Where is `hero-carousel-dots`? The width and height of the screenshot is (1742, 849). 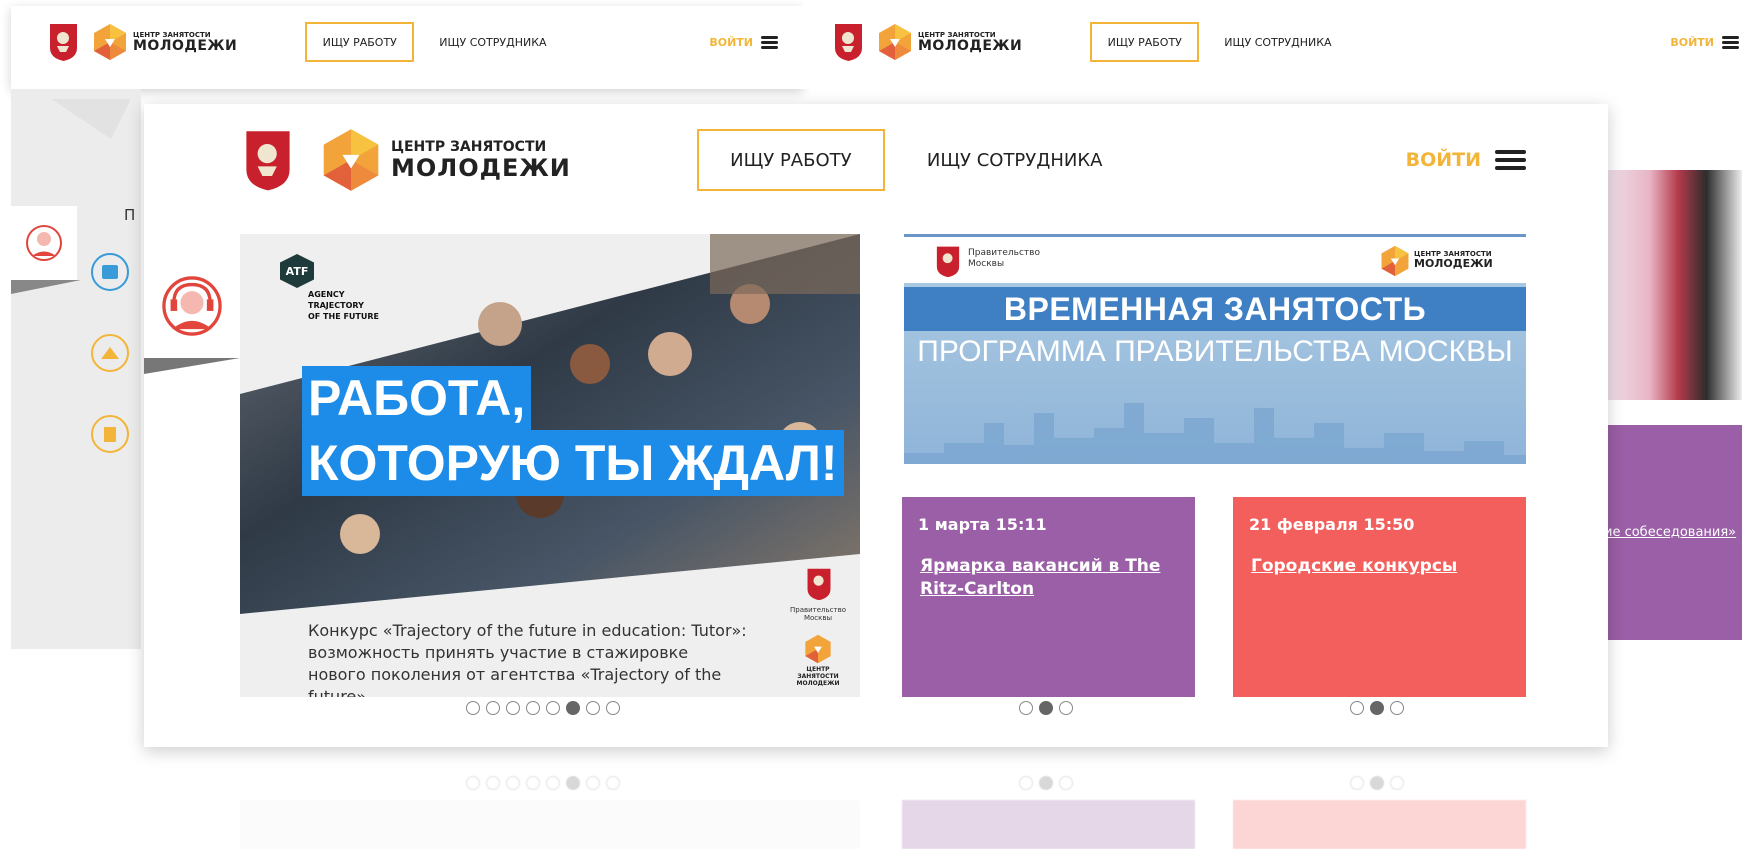
hero-carousel-dots is located at coordinates (543, 708).